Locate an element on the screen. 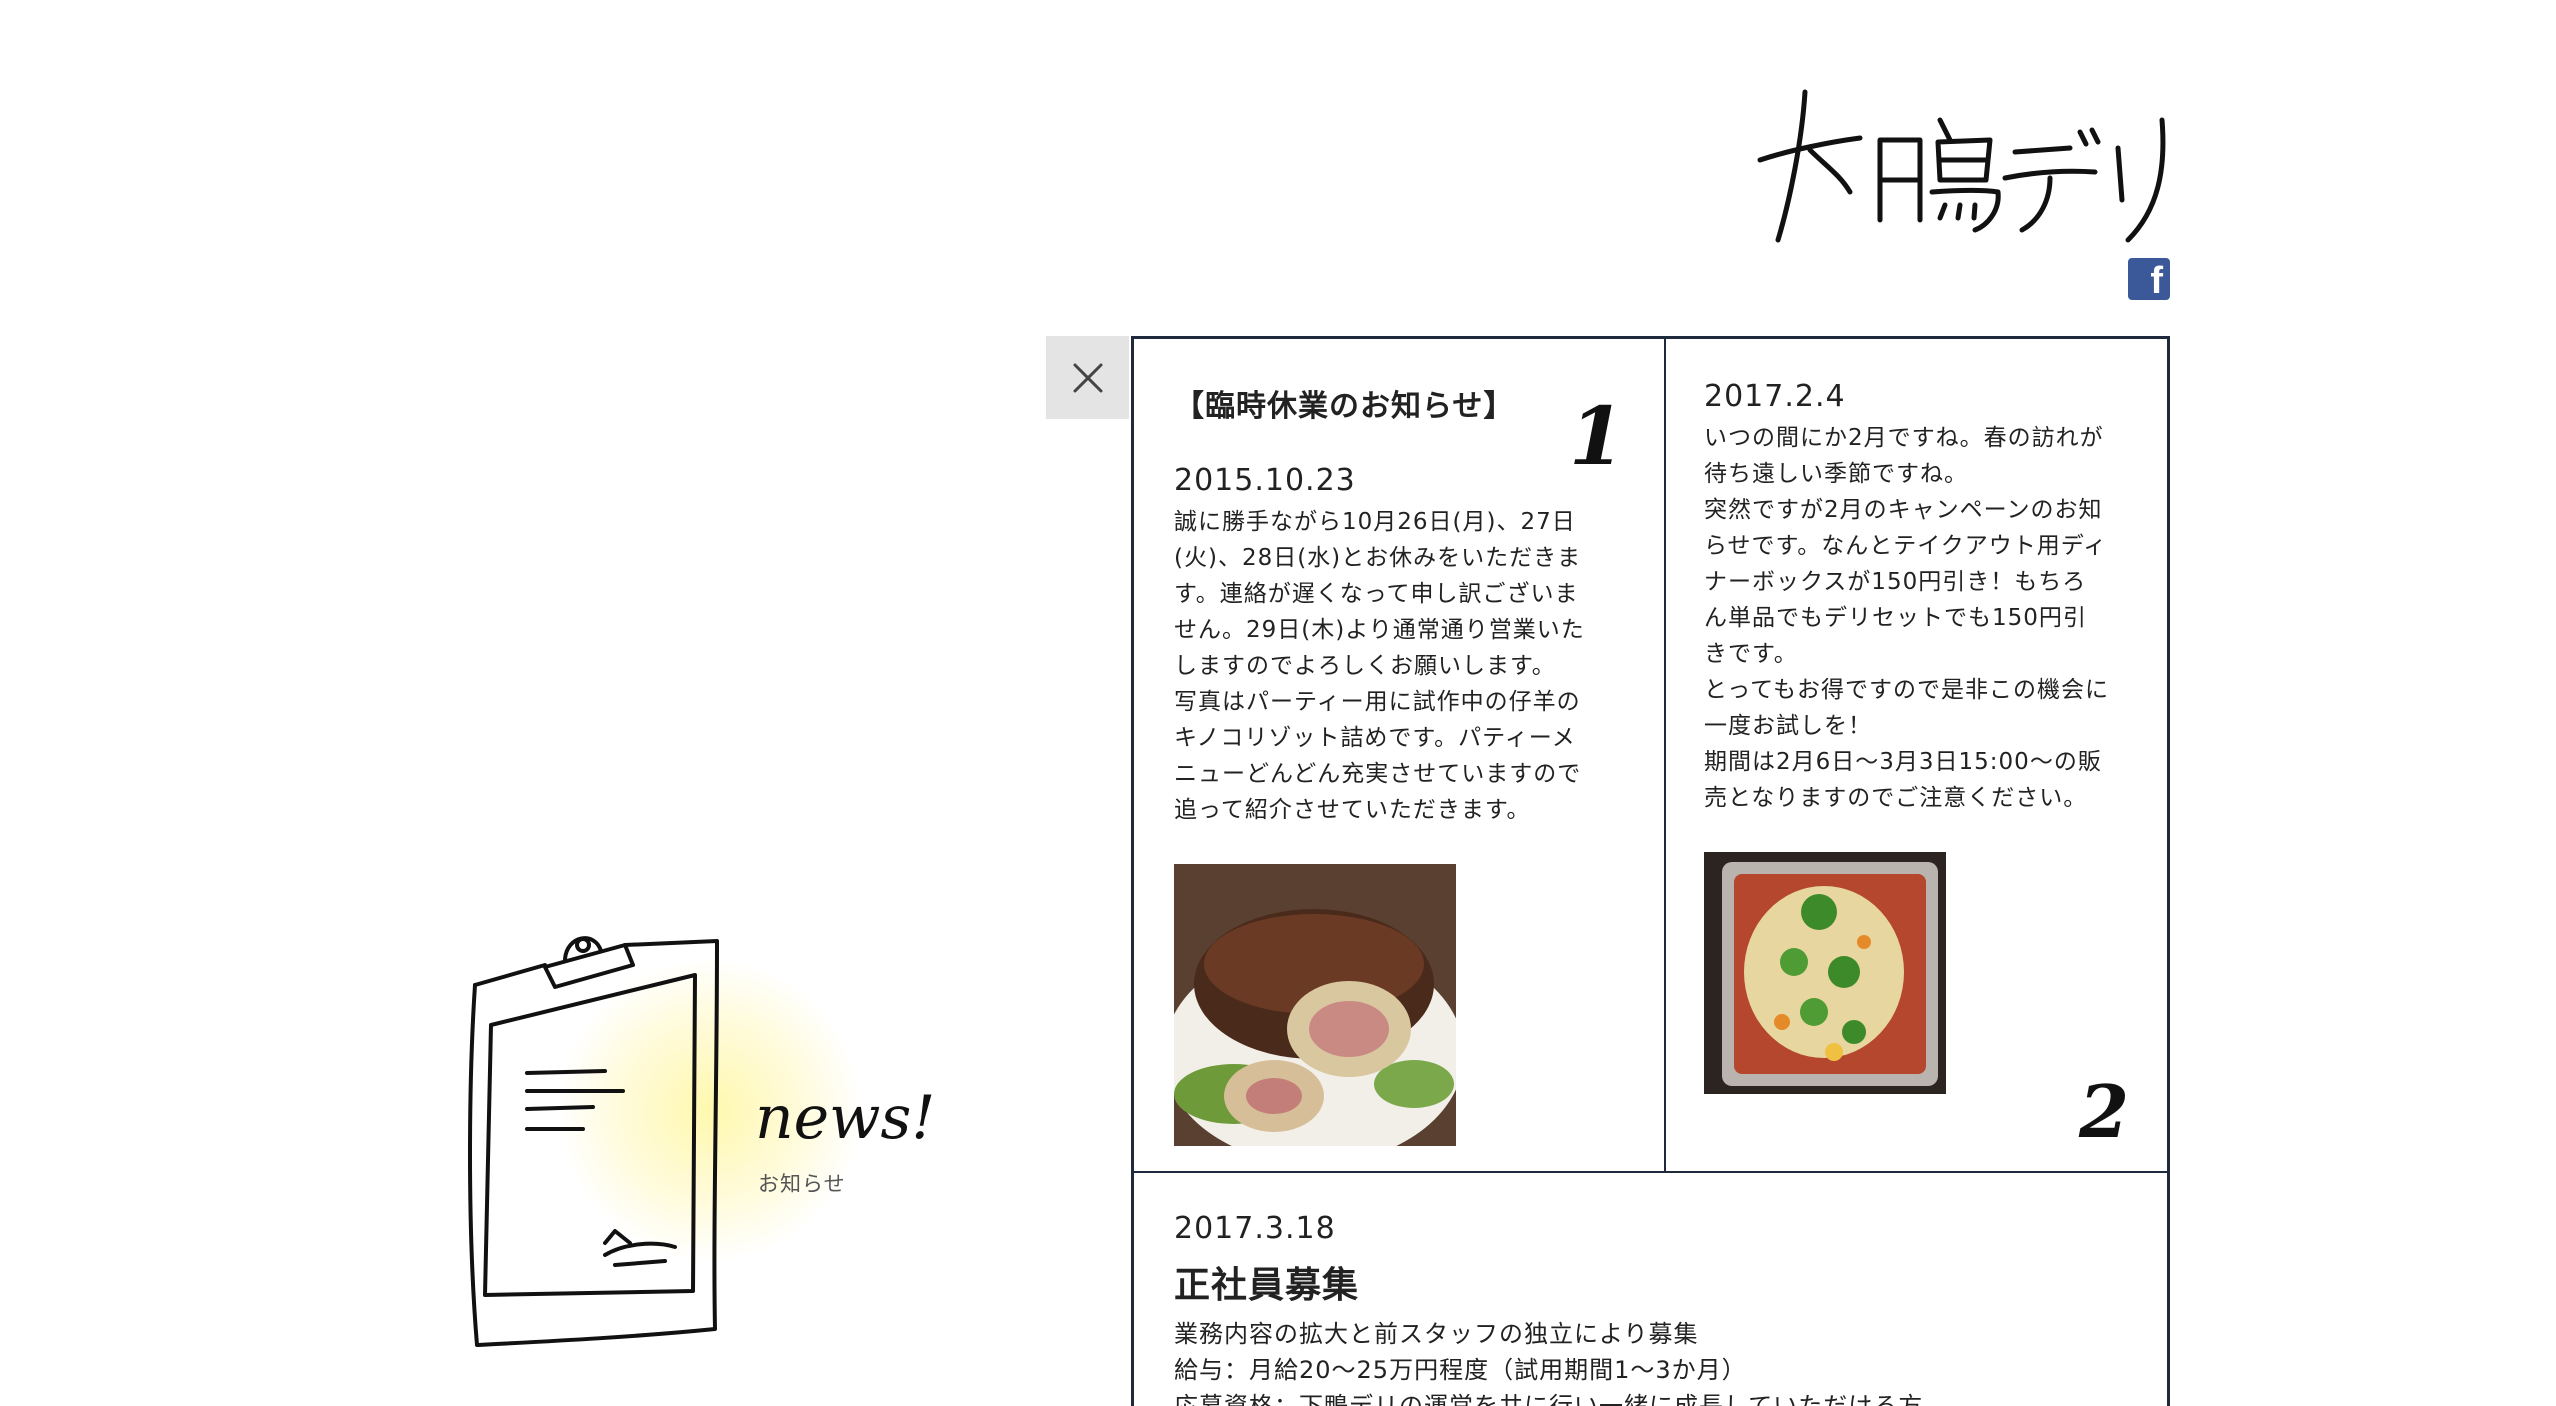 The width and height of the screenshot is (2556, 1406). news-date: 2017.2.4 is located at coordinates (1775, 396).